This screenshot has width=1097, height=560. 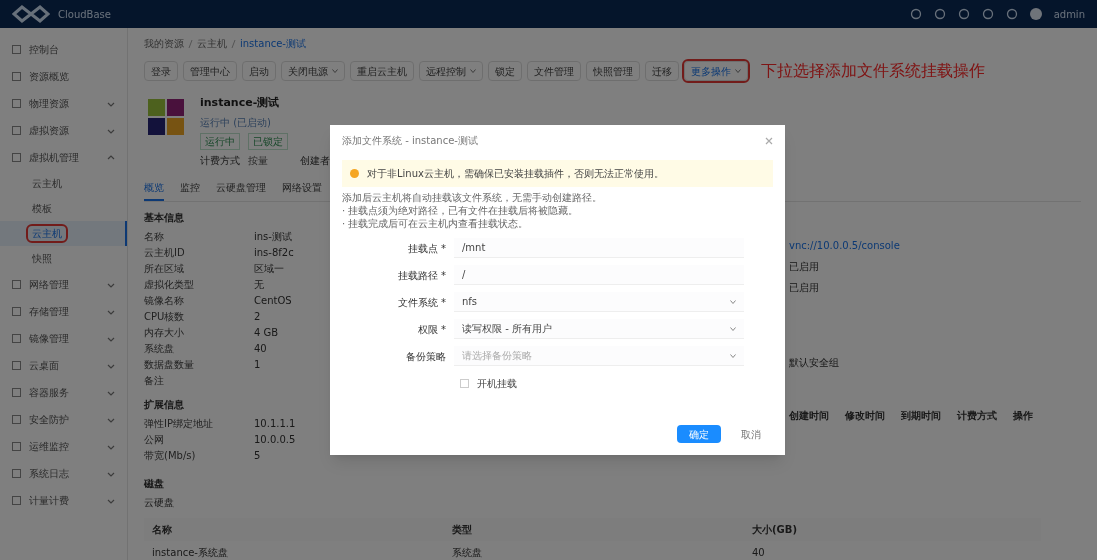 I want to click on sidebar-item: 运维监控, so click(x=63, y=446).